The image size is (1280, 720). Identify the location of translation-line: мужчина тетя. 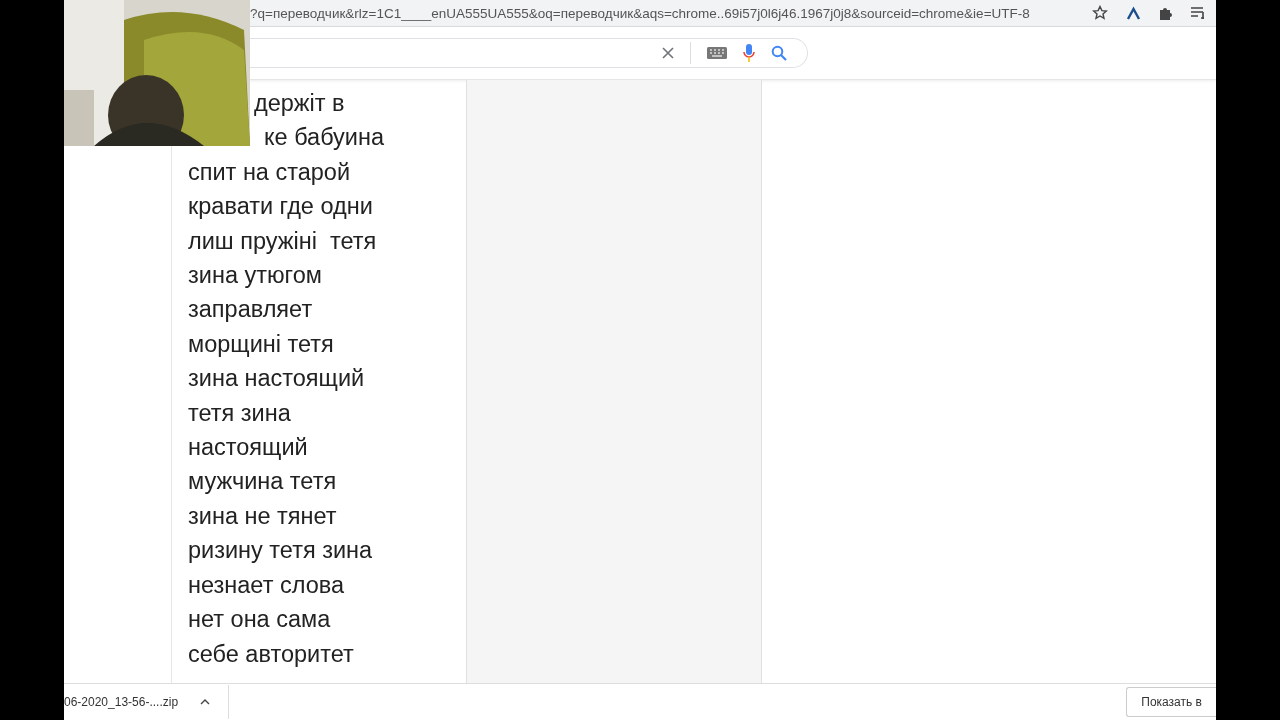
(263, 482).